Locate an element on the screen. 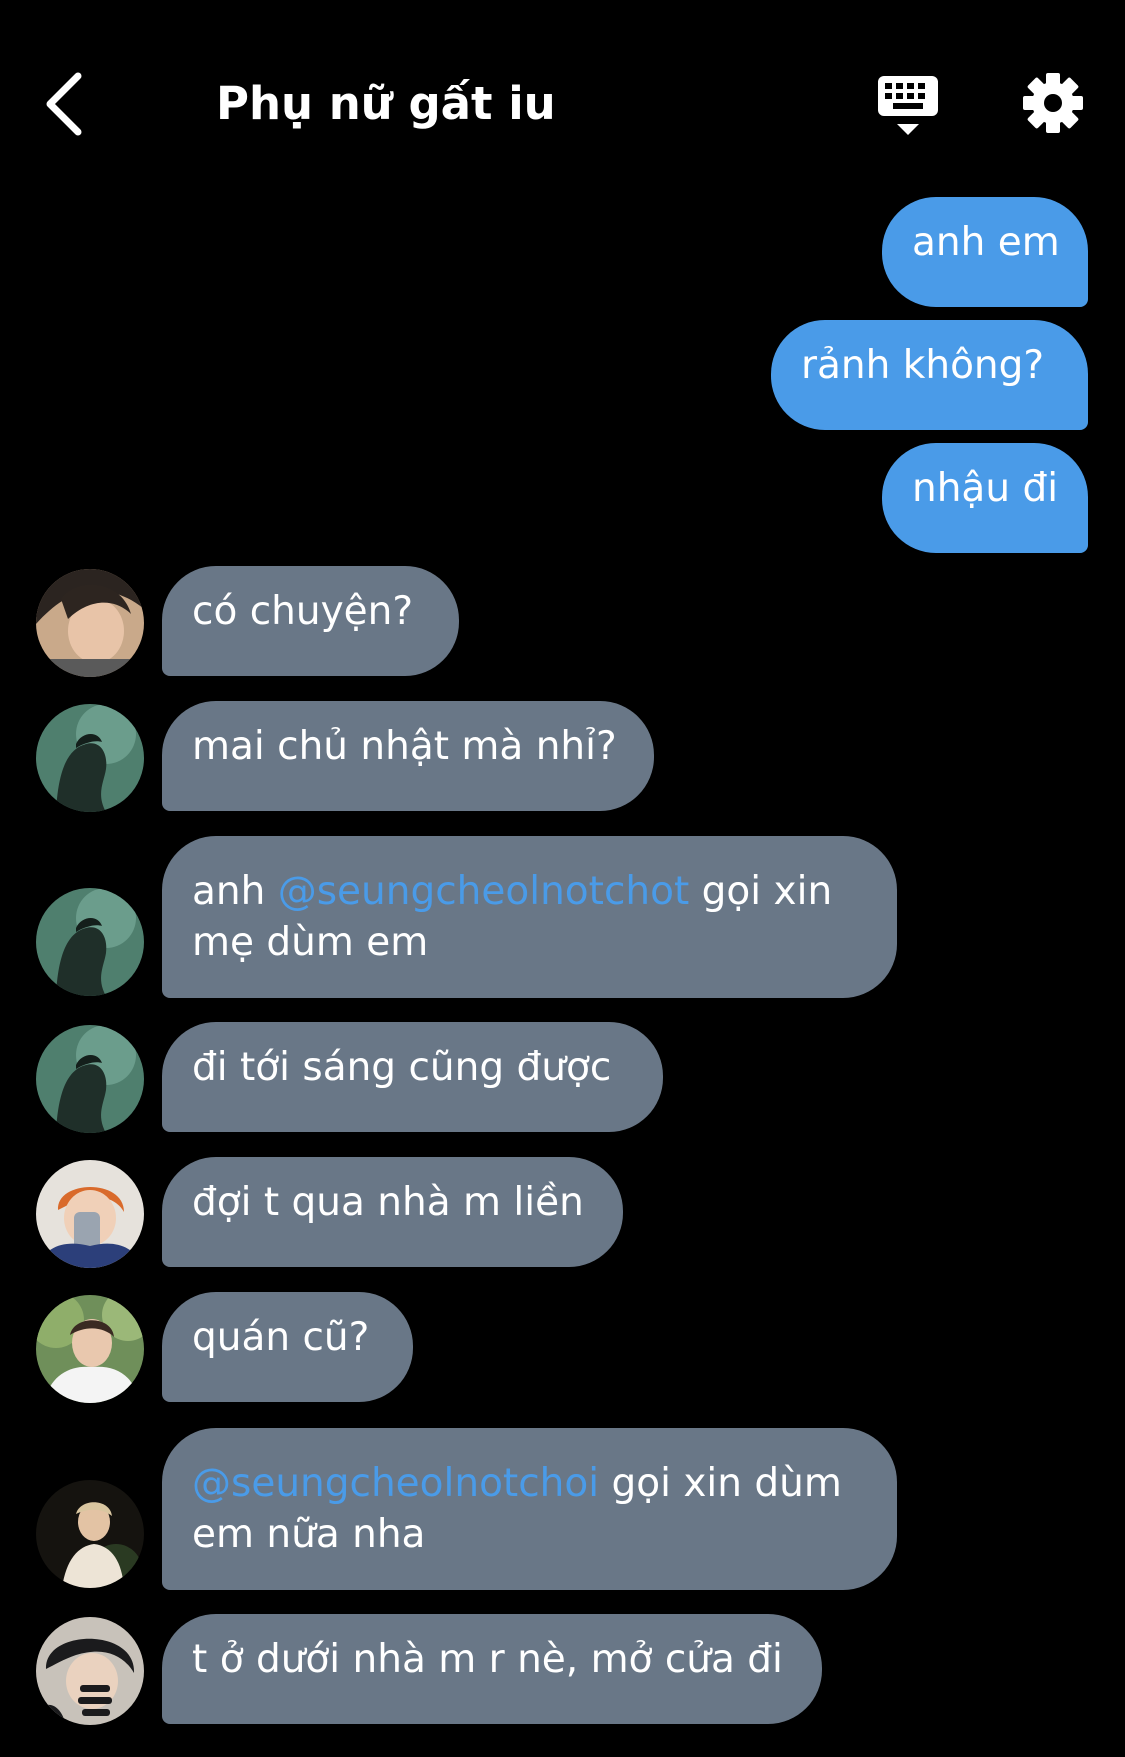 The height and width of the screenshot is (1757, 1125). message-text: đợi t qua nhà m liền is located at coordinates (388, 1202).